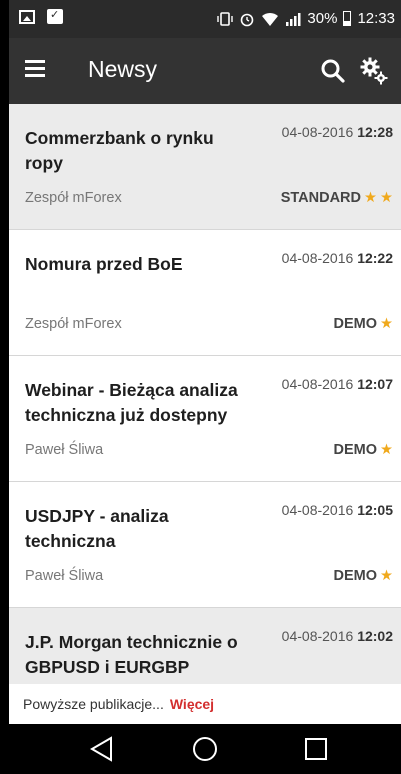 This screenshot has width=401, height=774. Describe the element at coordinates (337, 510) in the screenshot. I see `news-date: 04-08-2016 12:05` at that location.